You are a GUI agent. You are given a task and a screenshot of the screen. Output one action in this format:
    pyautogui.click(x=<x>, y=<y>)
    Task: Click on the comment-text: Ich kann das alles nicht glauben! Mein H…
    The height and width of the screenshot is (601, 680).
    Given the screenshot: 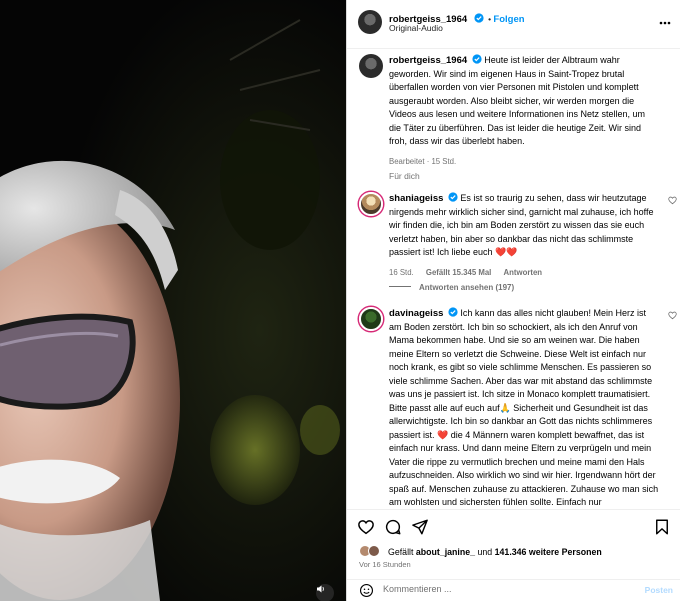 What is the action you would take?
    pyautogui.click(x=524, y=407)
    